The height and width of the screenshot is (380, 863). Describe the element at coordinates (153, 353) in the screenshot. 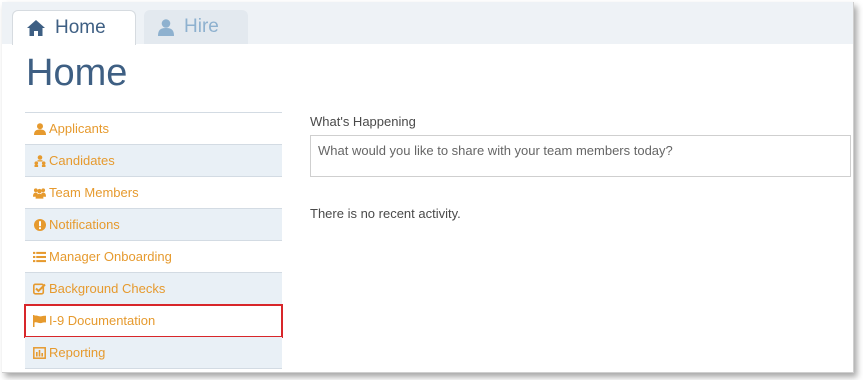

I see `sidebar-item-reporting: Reporting` at that location.